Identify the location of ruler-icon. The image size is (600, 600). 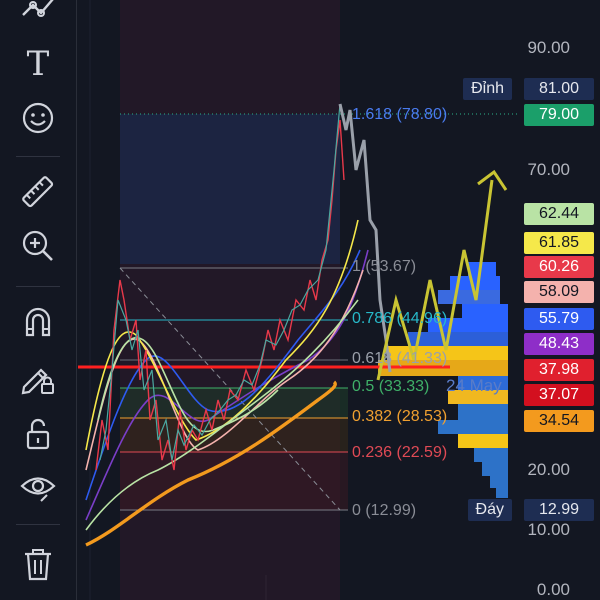
(38, 192).